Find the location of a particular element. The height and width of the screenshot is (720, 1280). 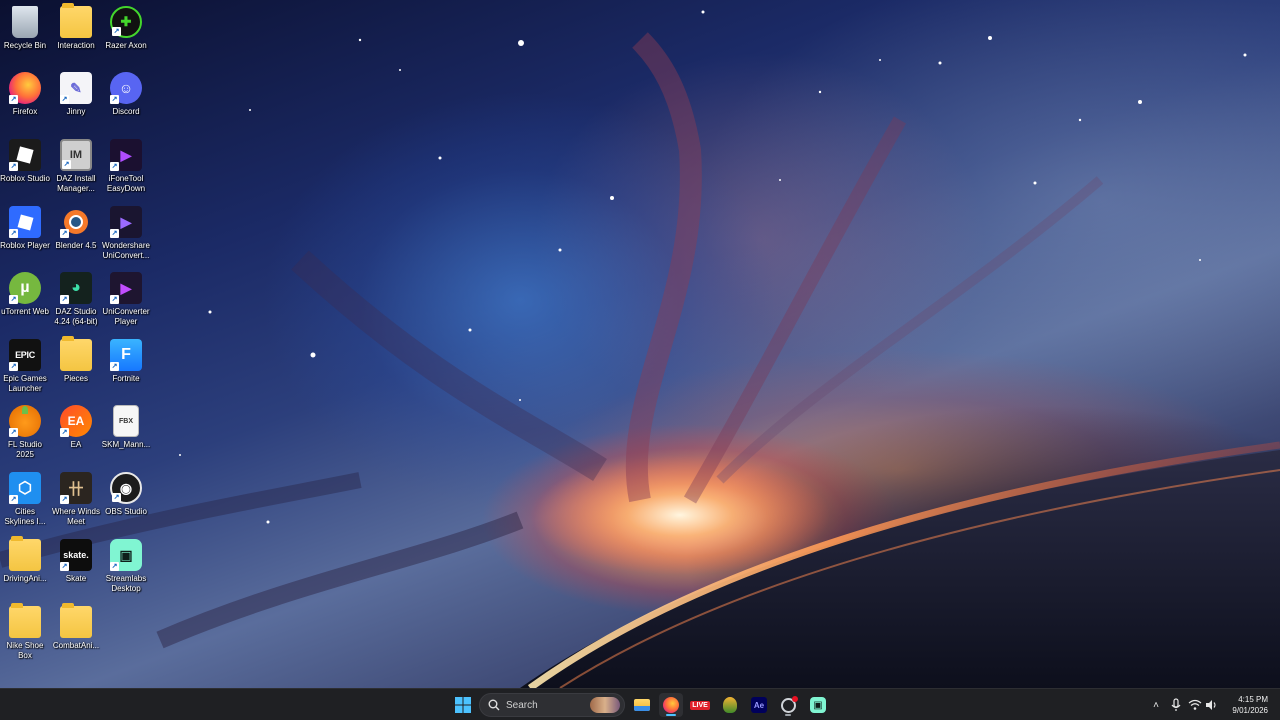

desktop-icon-streamlabs: ▣ ↗ Streamlabs Desktop is located at coordinates (126, 566).